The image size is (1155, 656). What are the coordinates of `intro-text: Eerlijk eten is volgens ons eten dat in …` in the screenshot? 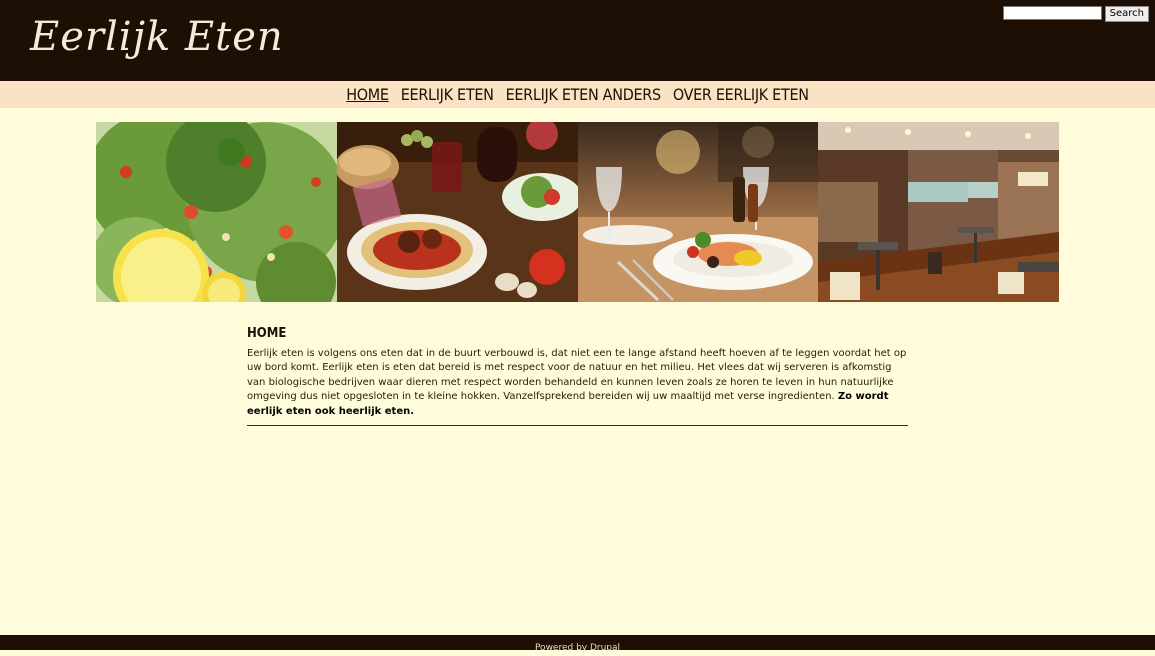 It's located at (577, 375).